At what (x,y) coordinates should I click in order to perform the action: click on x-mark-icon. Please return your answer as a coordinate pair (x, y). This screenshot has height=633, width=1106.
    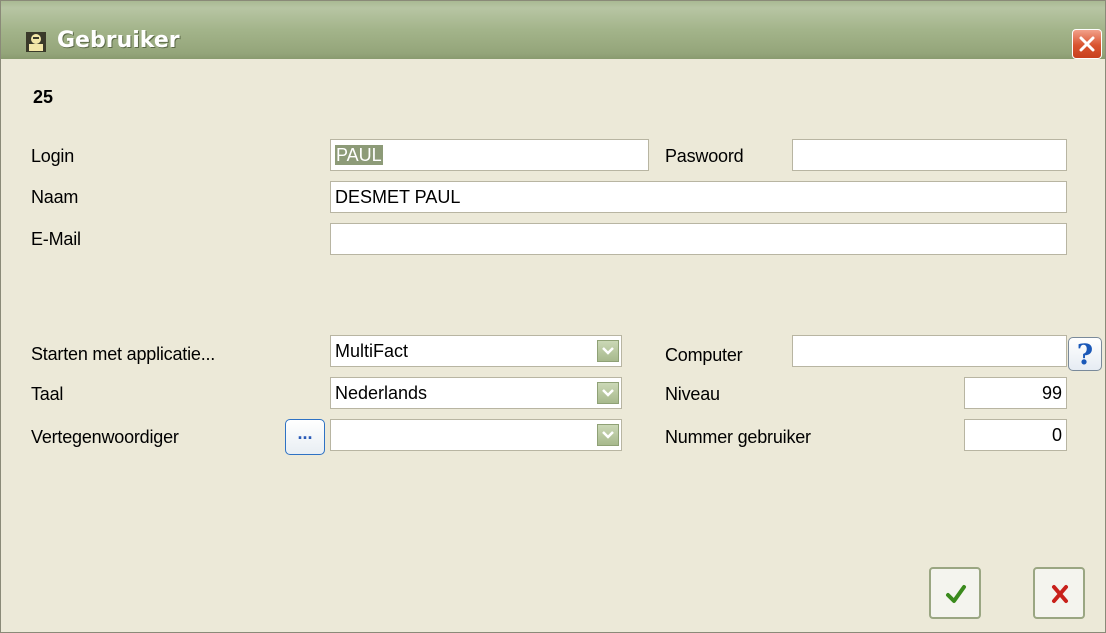
    Looking at the image, I should click on (1060, 594).